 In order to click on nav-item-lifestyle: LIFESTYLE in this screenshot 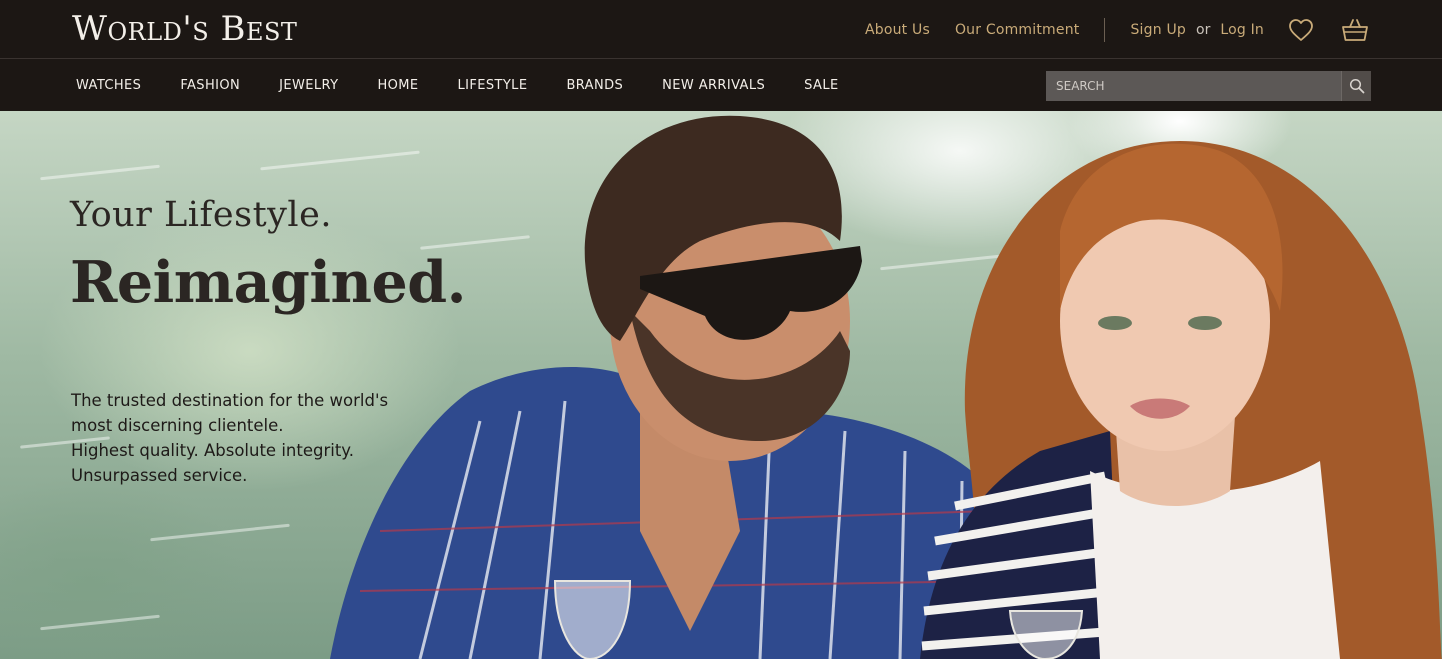, I will do `click(492, 85)`.